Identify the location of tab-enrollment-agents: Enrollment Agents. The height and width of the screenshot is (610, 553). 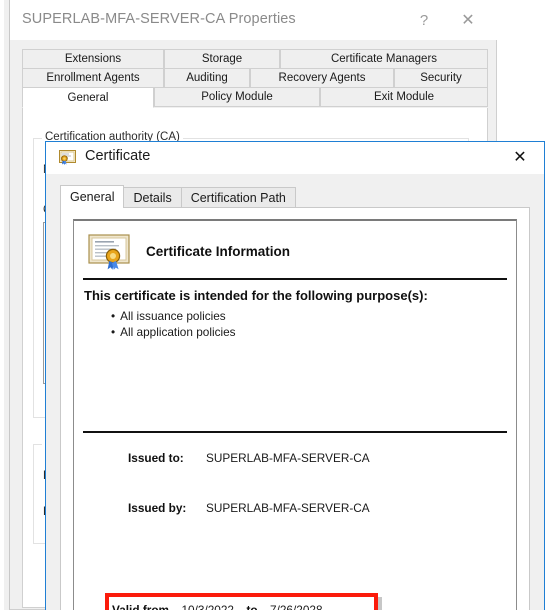
(93, 78).